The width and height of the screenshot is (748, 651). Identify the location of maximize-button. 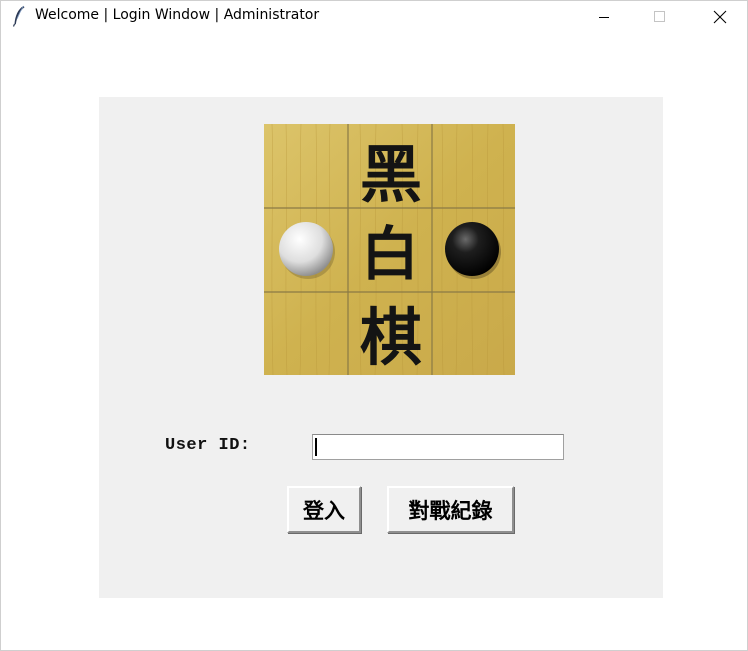
(660, 17).